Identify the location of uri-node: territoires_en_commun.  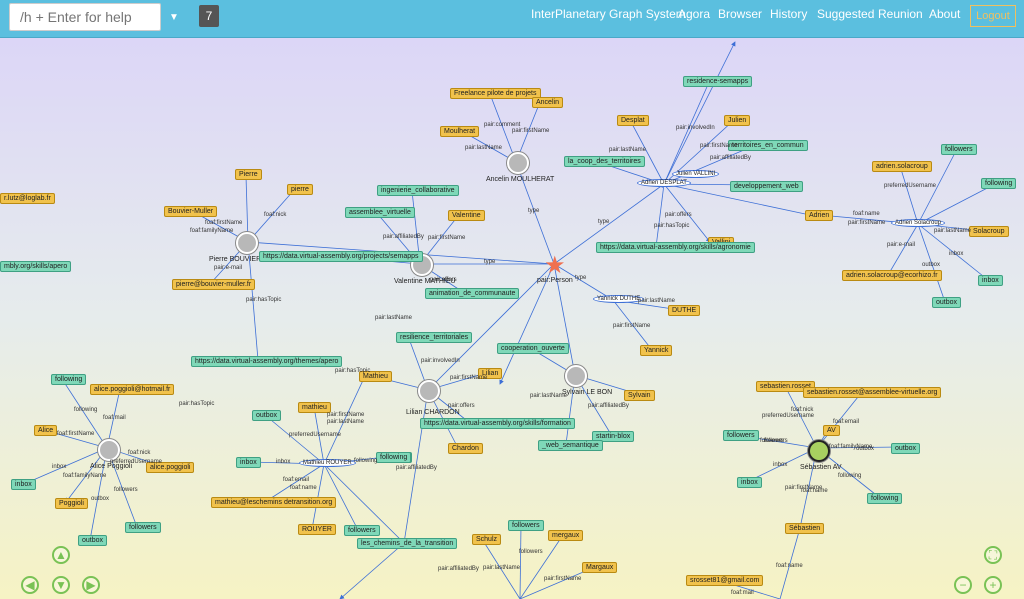
(768, 145).